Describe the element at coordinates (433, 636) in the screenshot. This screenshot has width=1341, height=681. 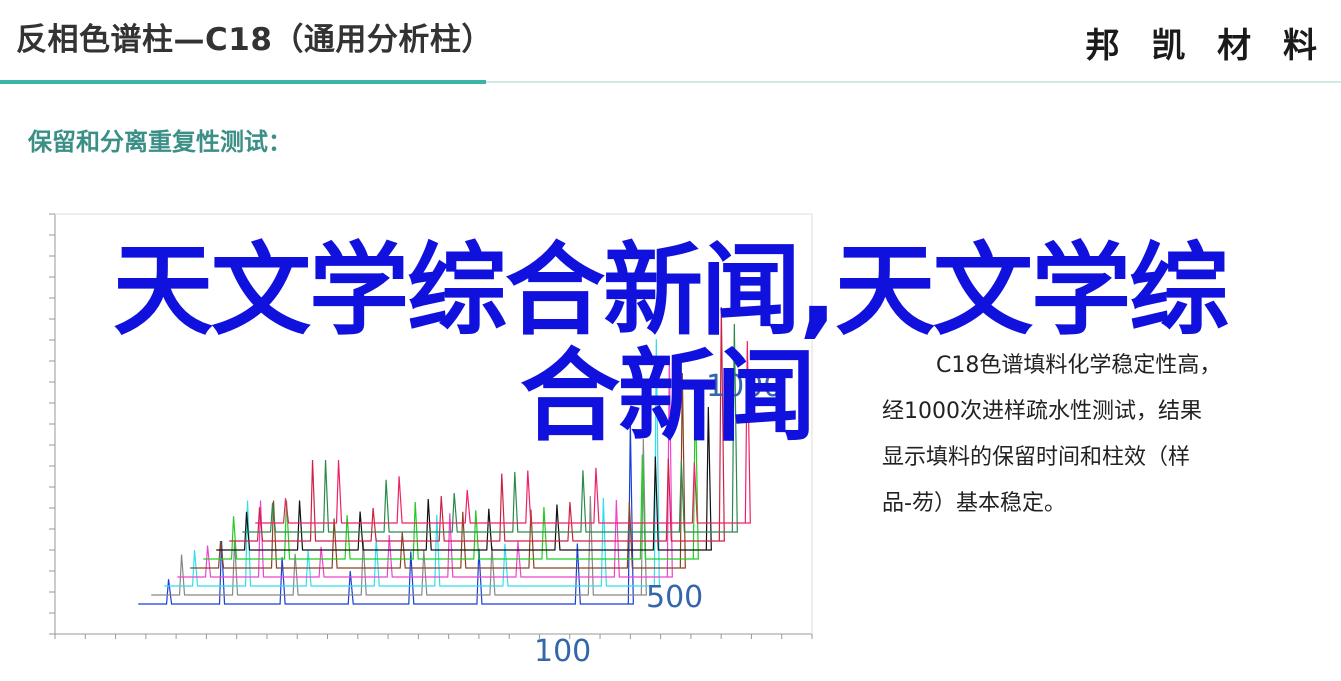
I see `x-axis-ticks` at that location.